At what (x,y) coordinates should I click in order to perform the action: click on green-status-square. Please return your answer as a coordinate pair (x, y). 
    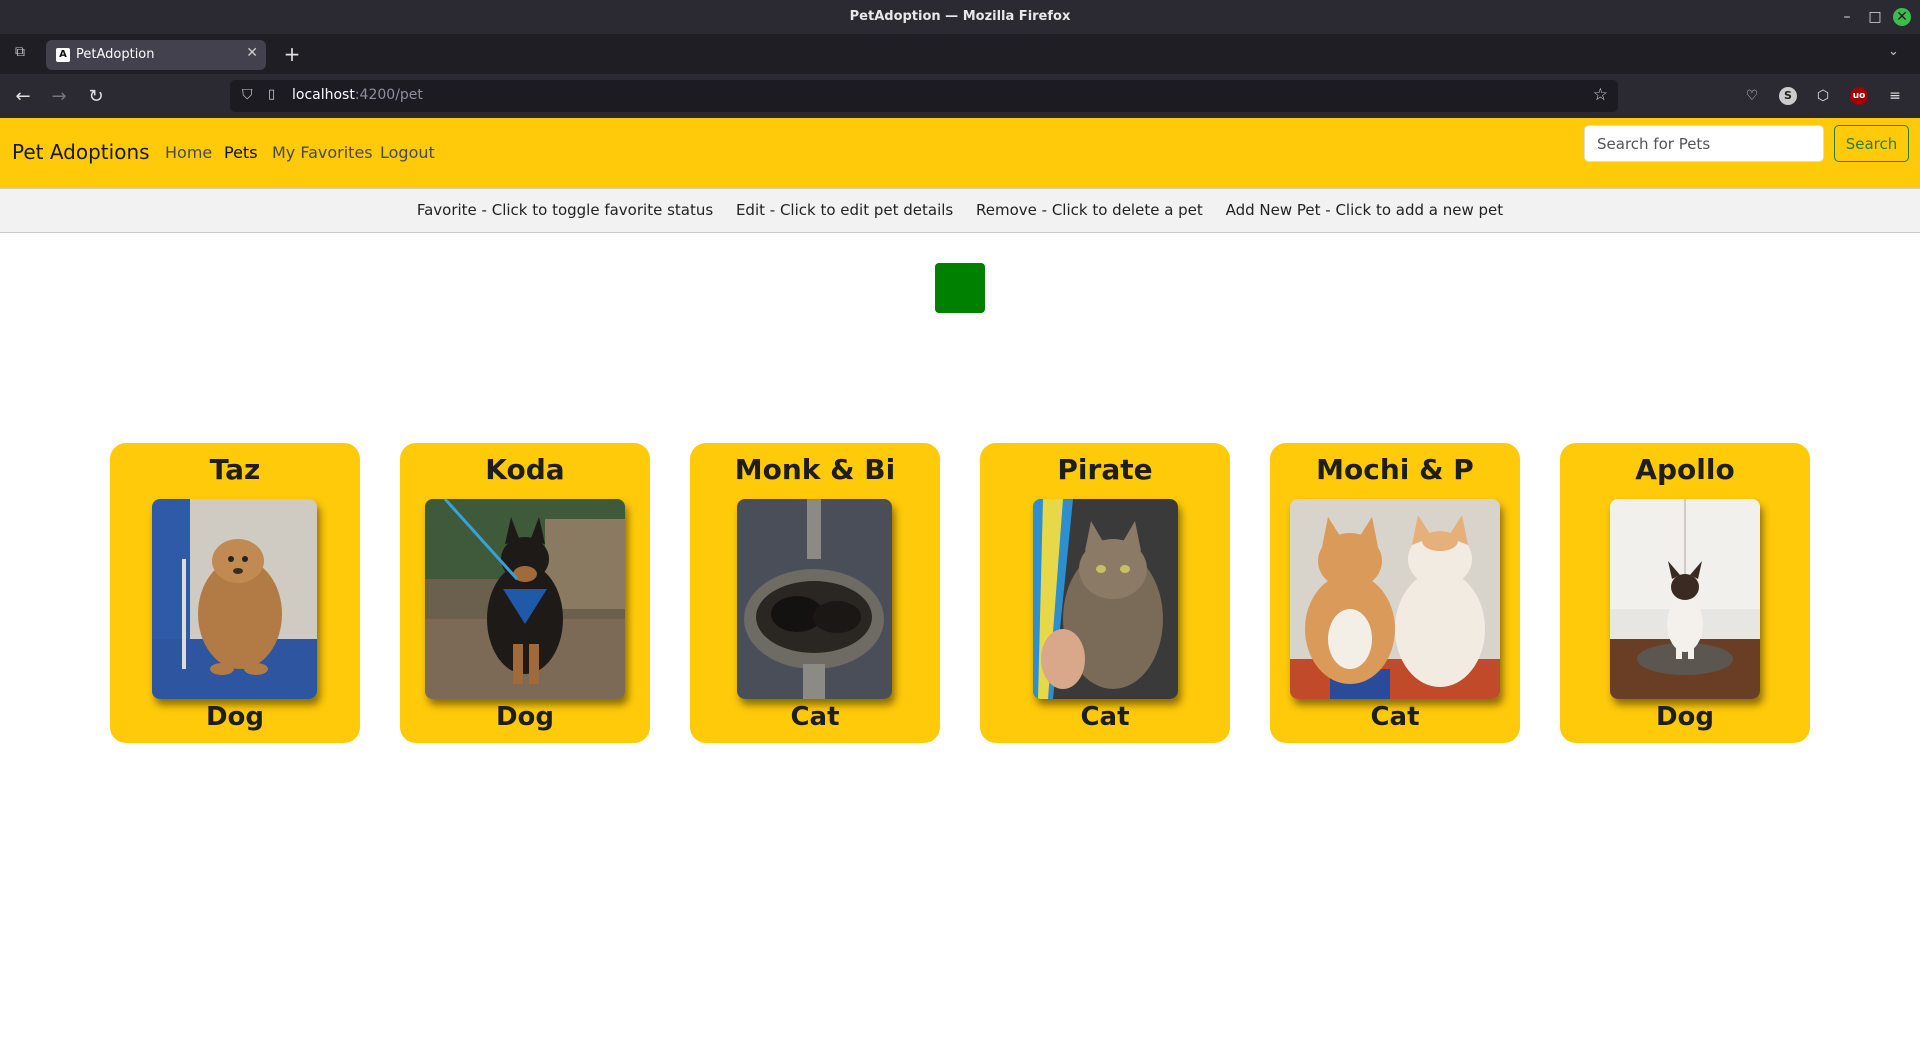
    Looking at the image, I should click on (960, 288).